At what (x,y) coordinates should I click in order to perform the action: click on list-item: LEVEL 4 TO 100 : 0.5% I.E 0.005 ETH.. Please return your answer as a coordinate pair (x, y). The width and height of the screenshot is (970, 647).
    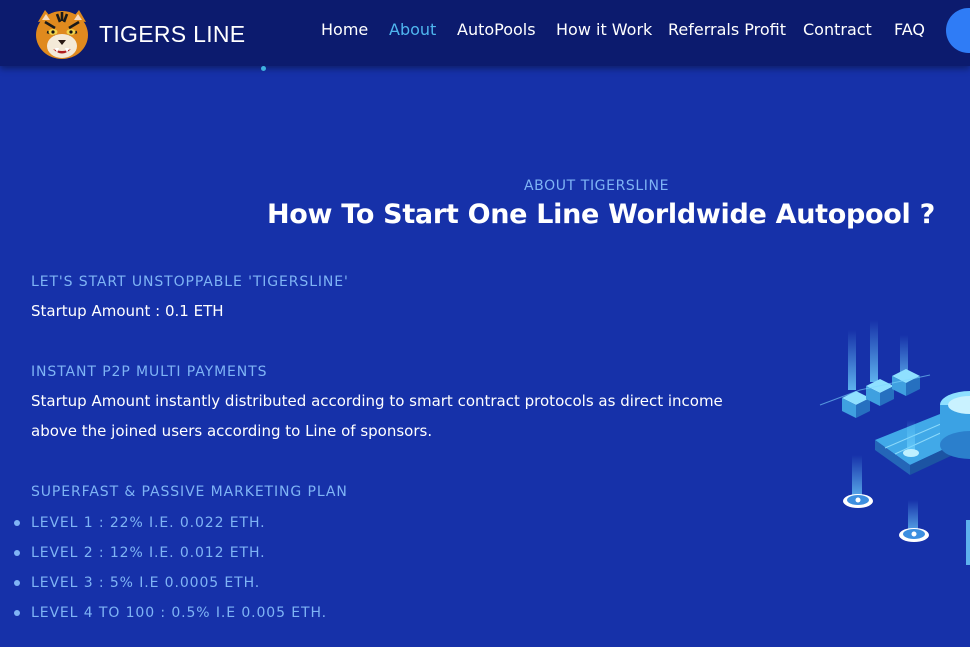
    Looking at the image, I should click on (170, 614).